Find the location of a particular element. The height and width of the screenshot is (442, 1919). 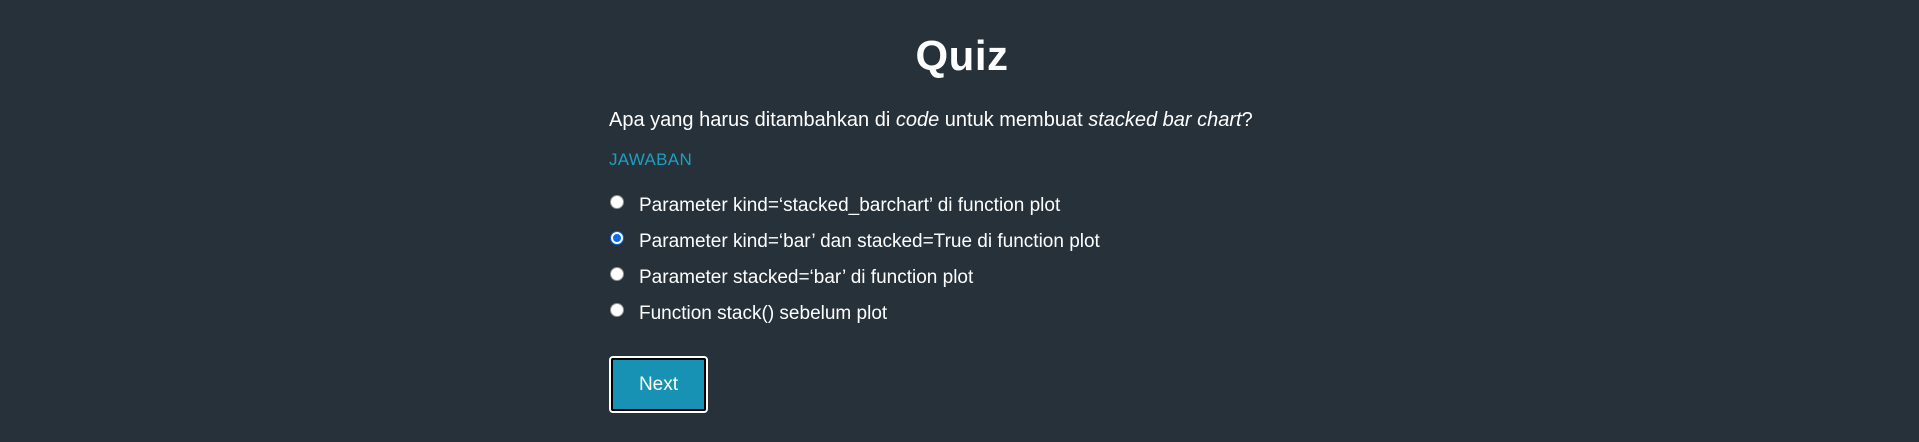

question-text-part: ? is located at coordinates (1247, 120).